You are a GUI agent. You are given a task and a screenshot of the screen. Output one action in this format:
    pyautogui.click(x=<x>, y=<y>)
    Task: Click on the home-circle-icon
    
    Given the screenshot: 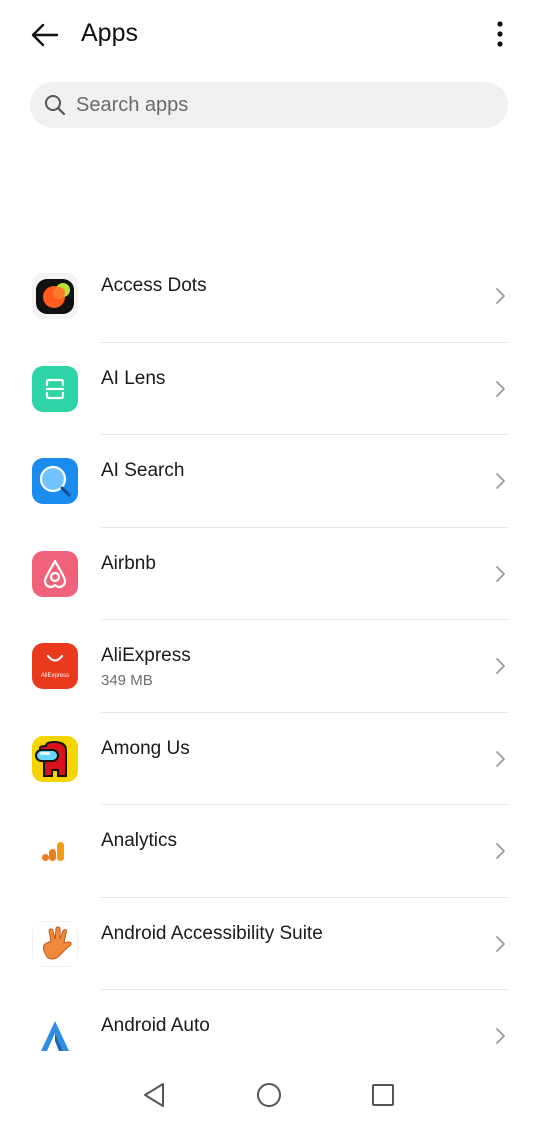 What is the action you would take?
    pyautogui.click(x=269, y=1095)
    